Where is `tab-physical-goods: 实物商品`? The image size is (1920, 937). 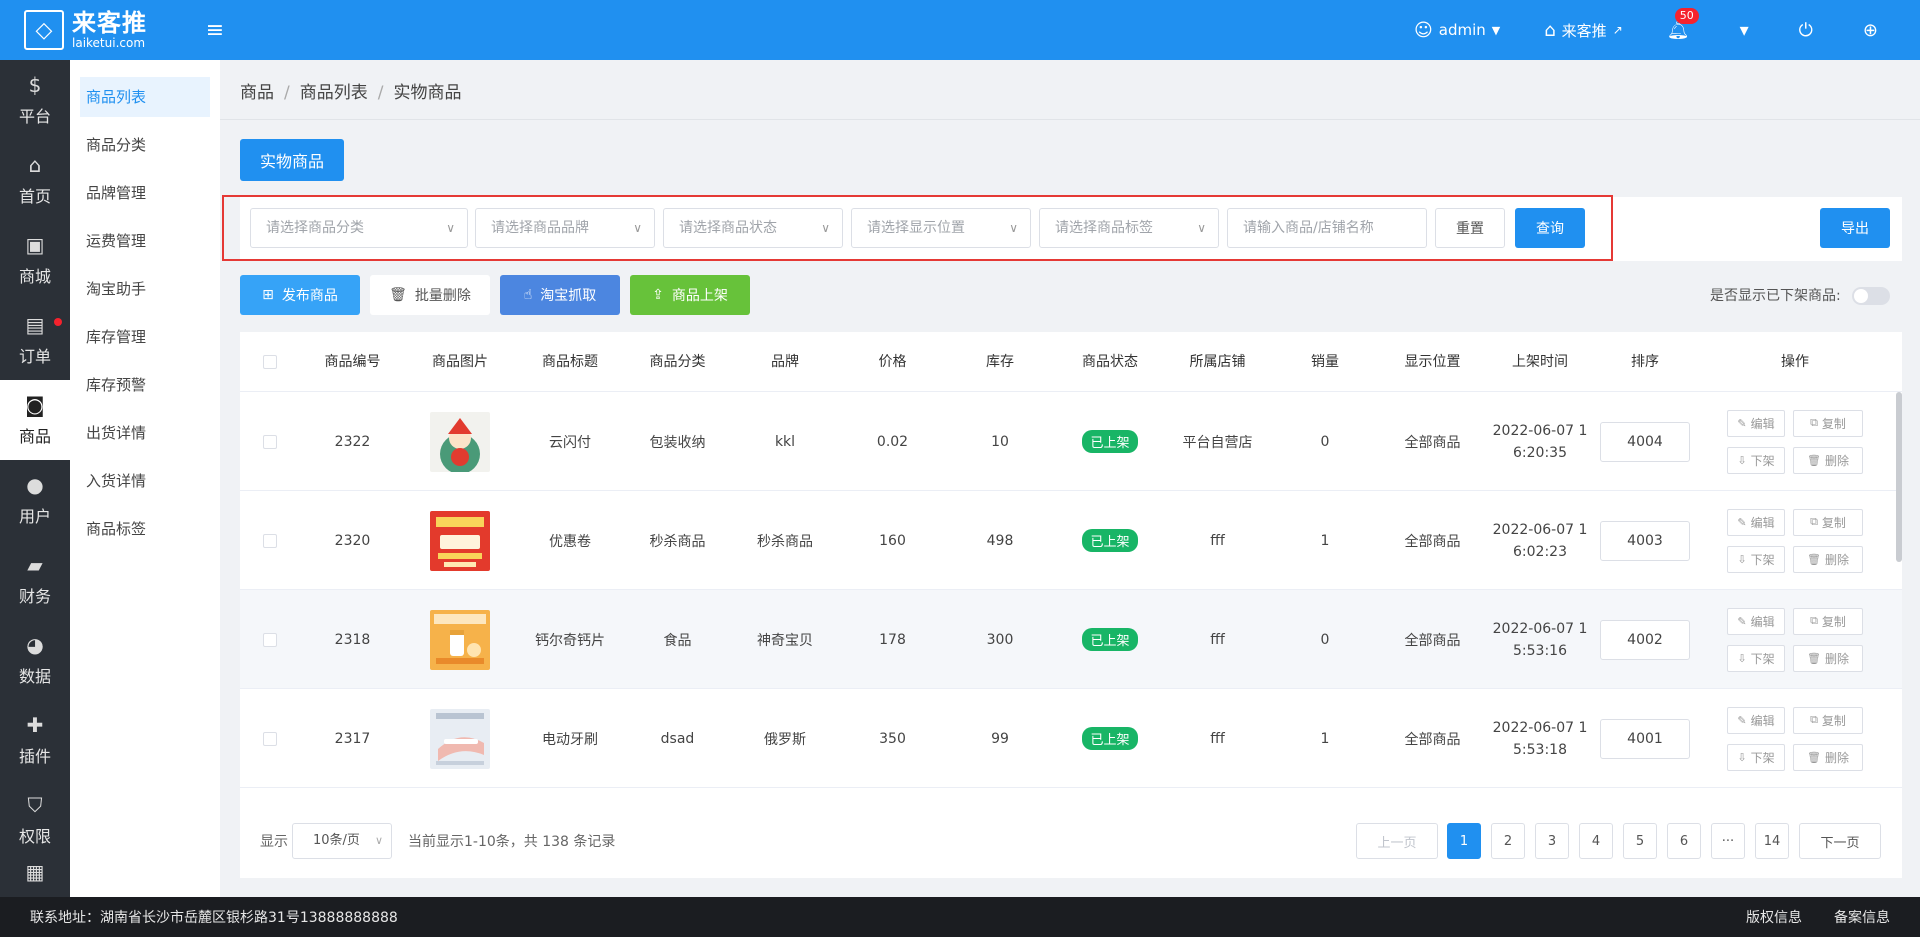 tab-physical-goods: 实物商品 is located at coordinates (292, 160).